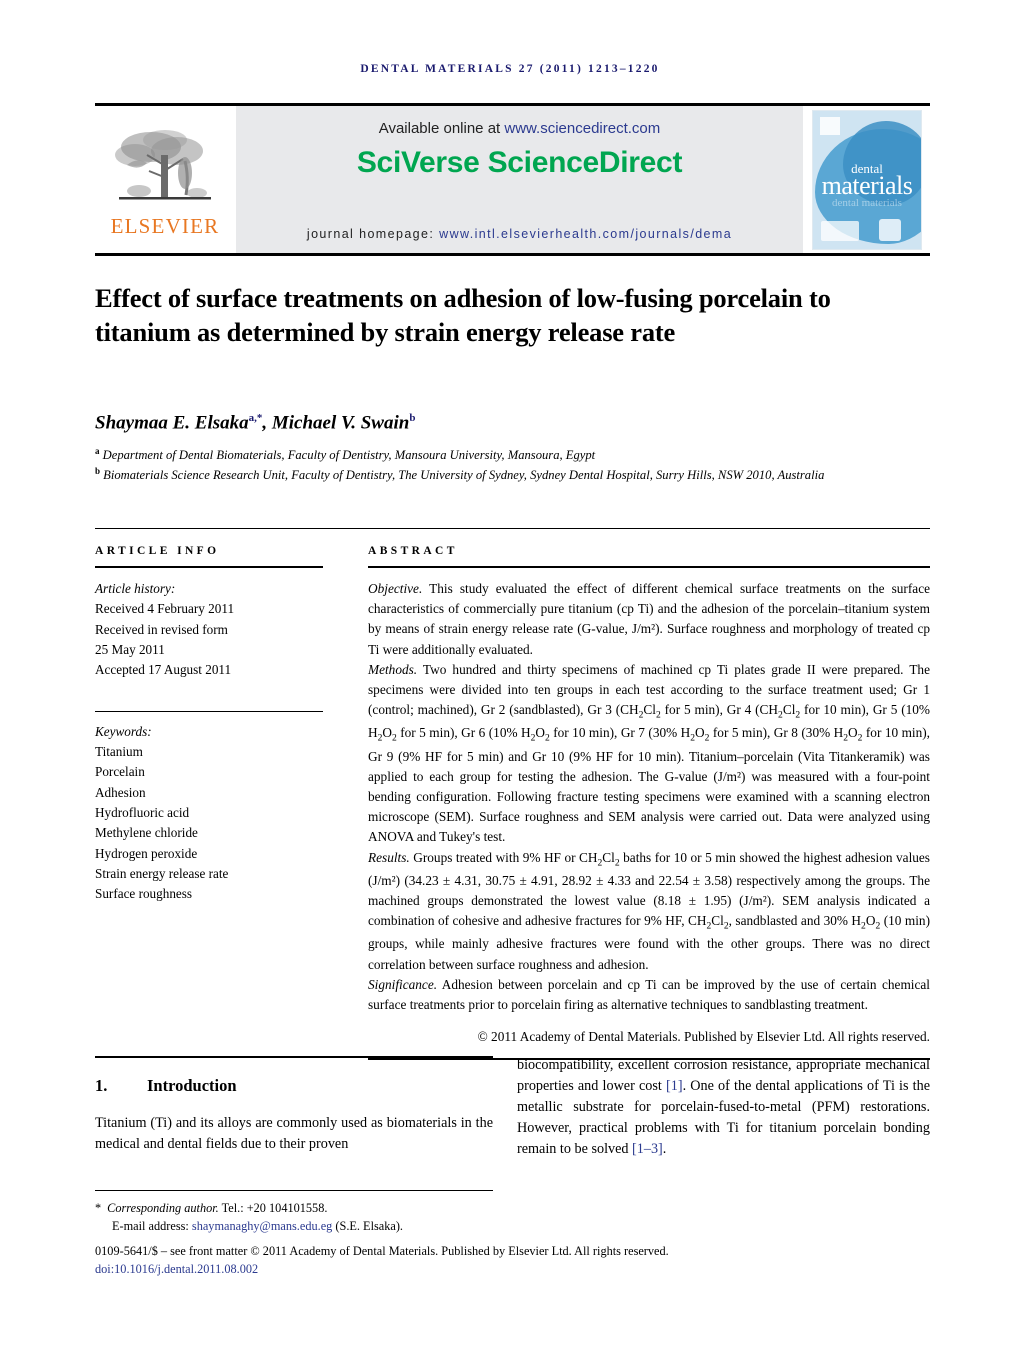  I want to click on elsevier-logo: ELSEVIER, so click(165, 179).